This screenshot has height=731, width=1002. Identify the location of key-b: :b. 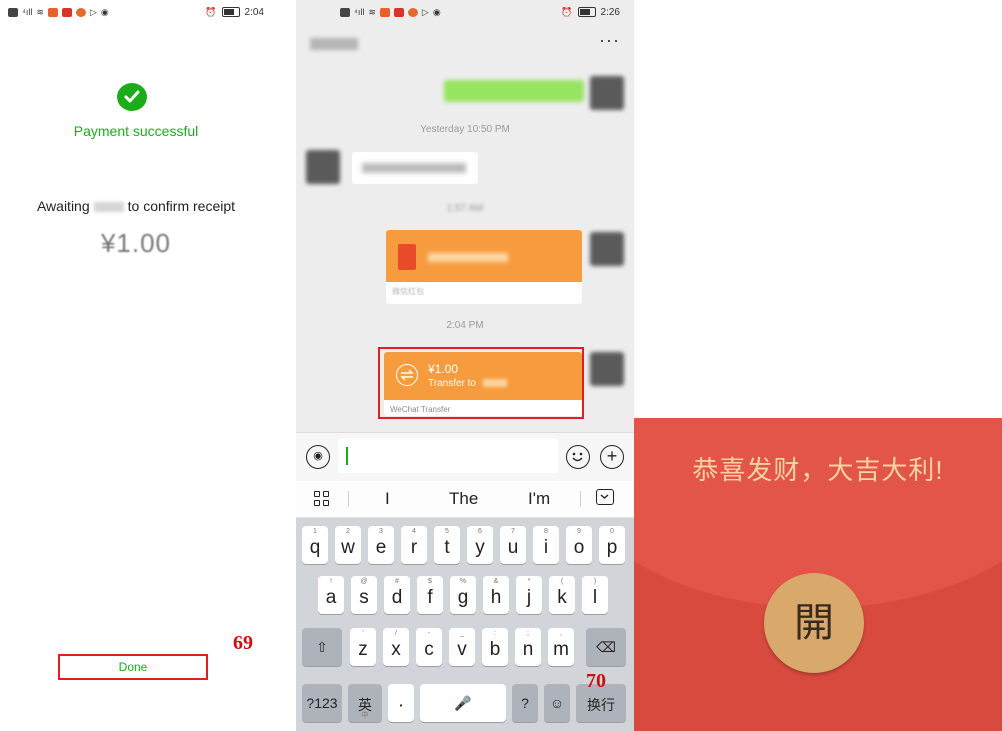
(495, 647).